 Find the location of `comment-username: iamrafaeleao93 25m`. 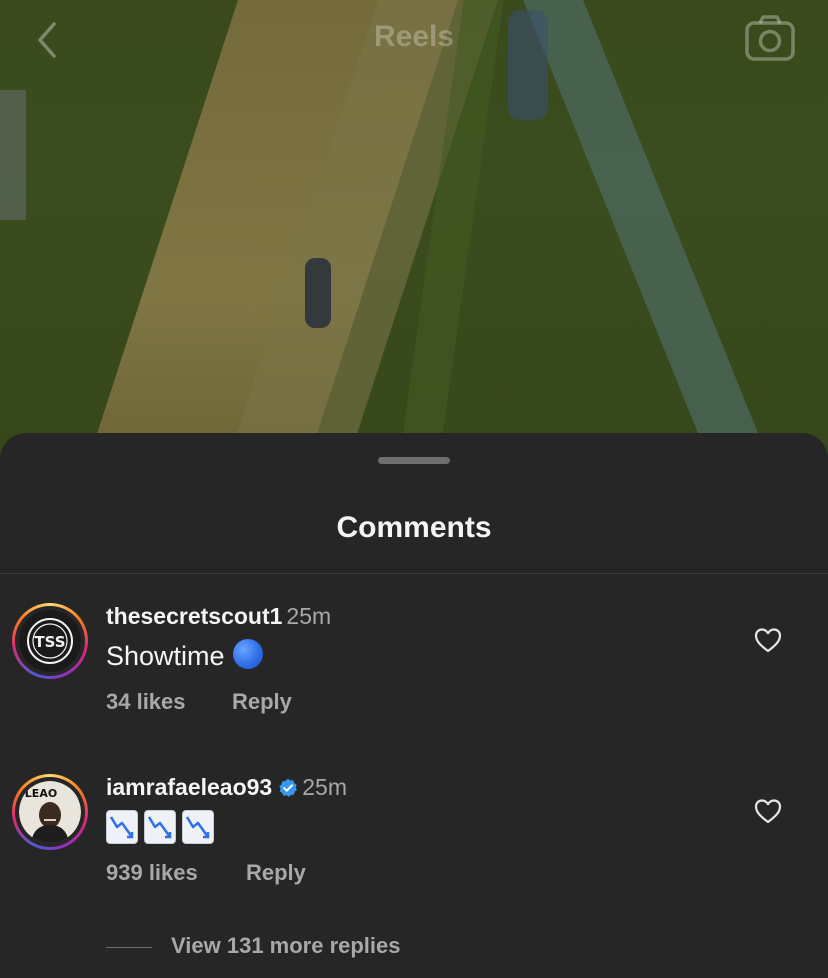

comment-username: iamrafaeleao93 25m is located at coordinates (226, 787).